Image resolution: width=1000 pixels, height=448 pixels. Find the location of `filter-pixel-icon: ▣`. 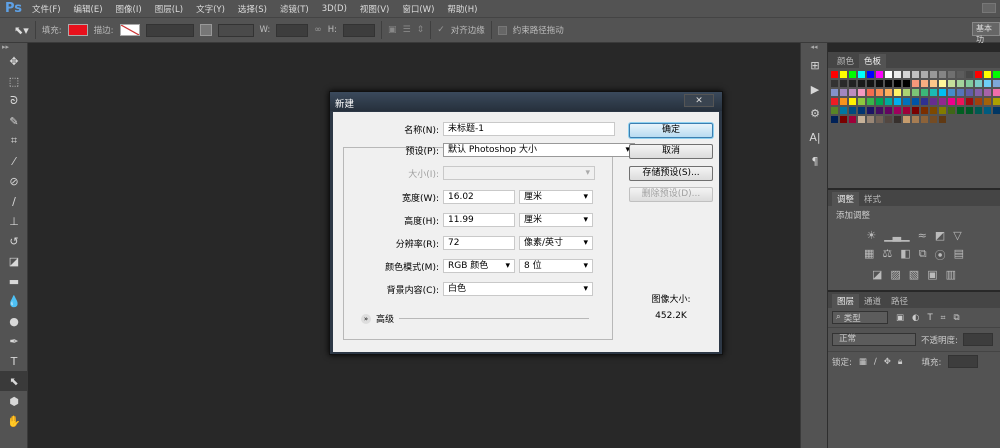

filter-pixel-icon: ▣ is located at coordinates (900, 318).